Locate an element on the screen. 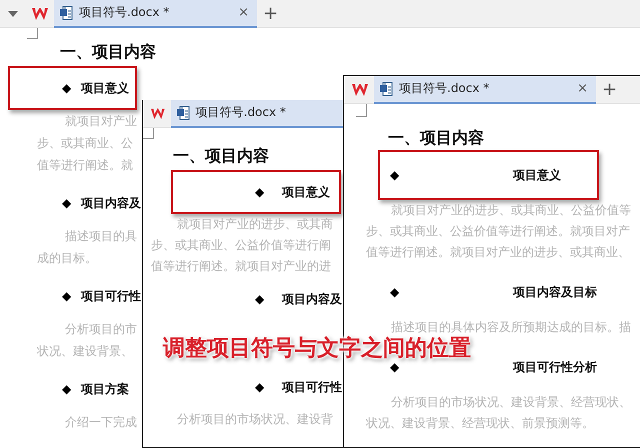 This screenshot has width=640, height=448. item-title: 项目可行性分析 is located at coordinates (555, 367).